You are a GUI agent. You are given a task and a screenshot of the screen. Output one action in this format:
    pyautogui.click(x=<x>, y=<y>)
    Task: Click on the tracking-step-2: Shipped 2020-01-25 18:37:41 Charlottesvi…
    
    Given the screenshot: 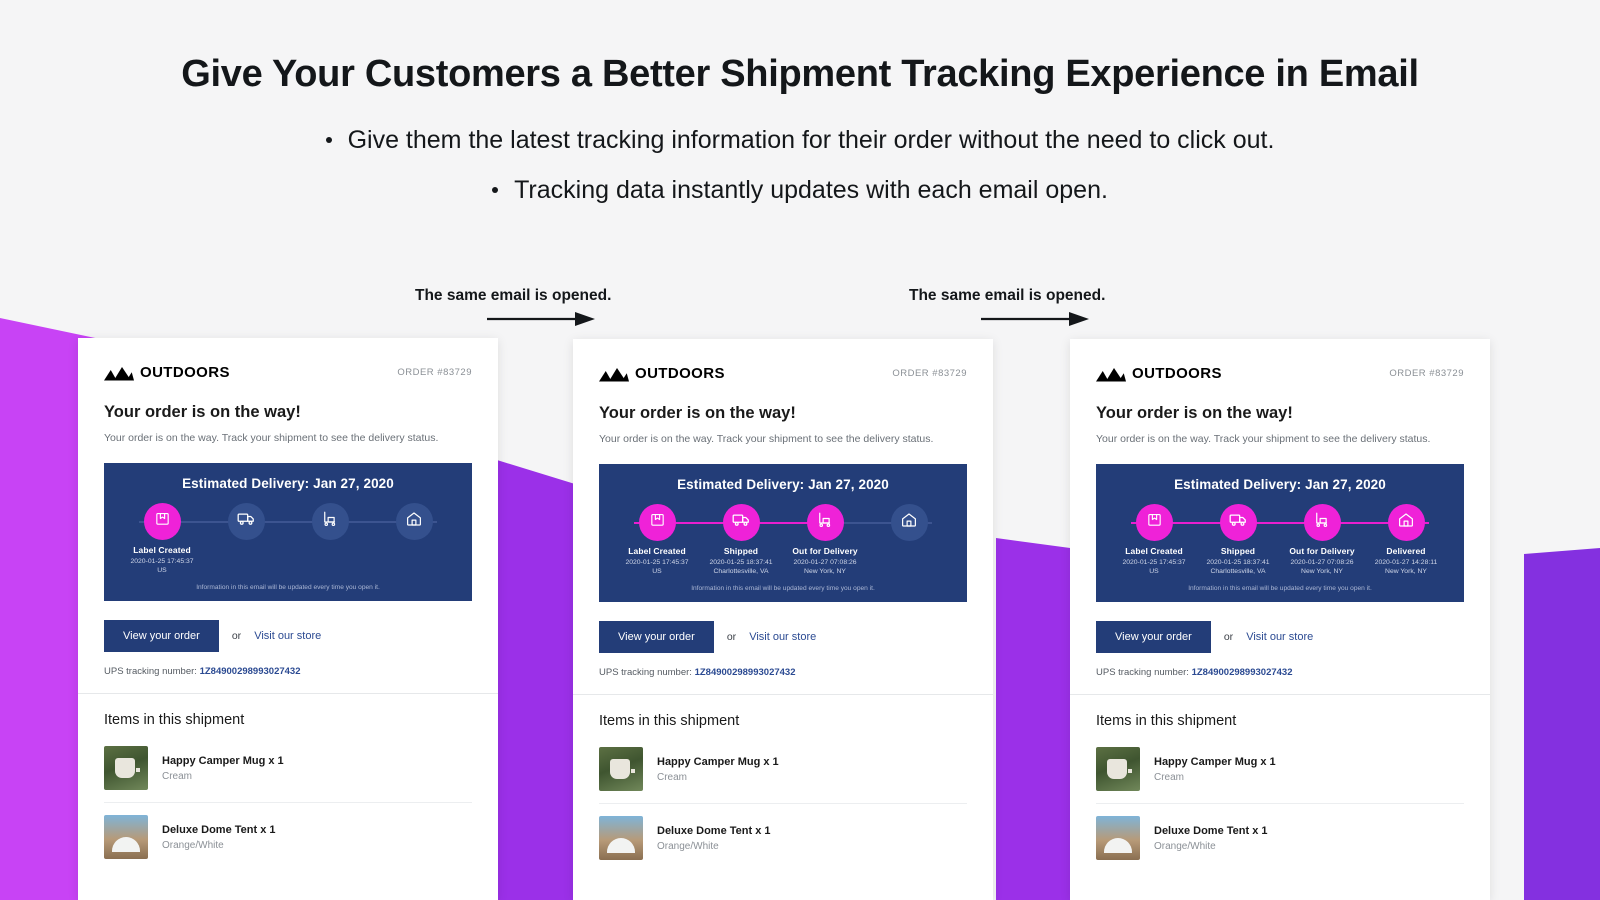 What is the action you would take?
    pyautogui.click(x=741, y=539)
    